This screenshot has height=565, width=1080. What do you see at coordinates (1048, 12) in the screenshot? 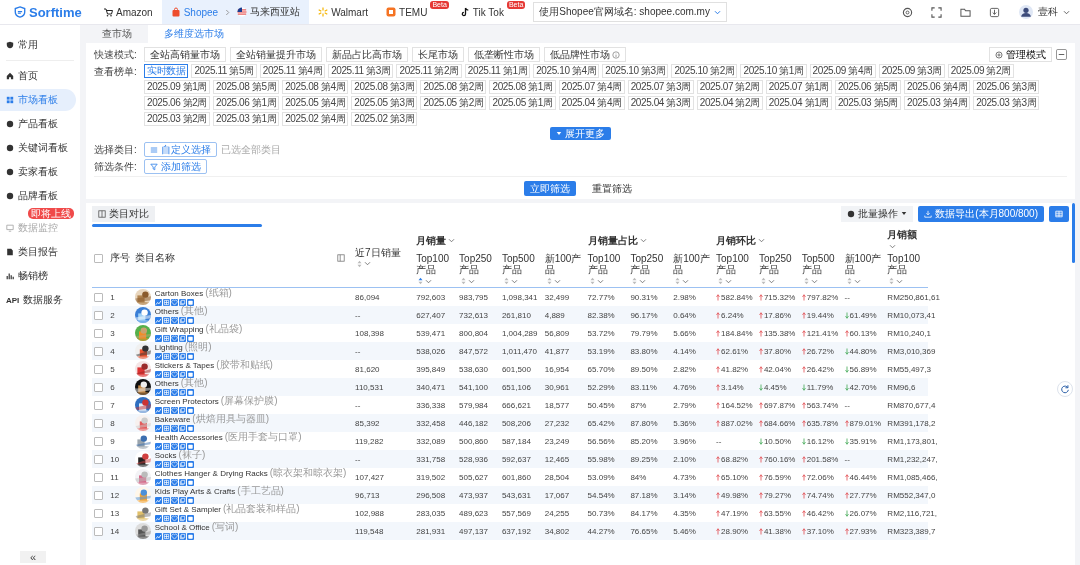
I see `user-name: 壹科` at bounding box center [1048, 12].